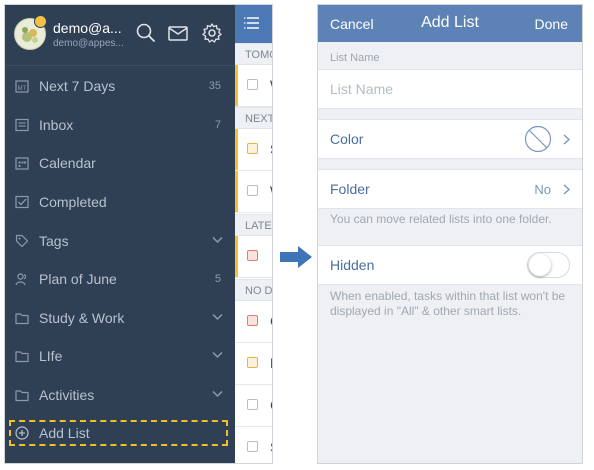  I want to click on hidden-label: Hidden, so click(352, 265).